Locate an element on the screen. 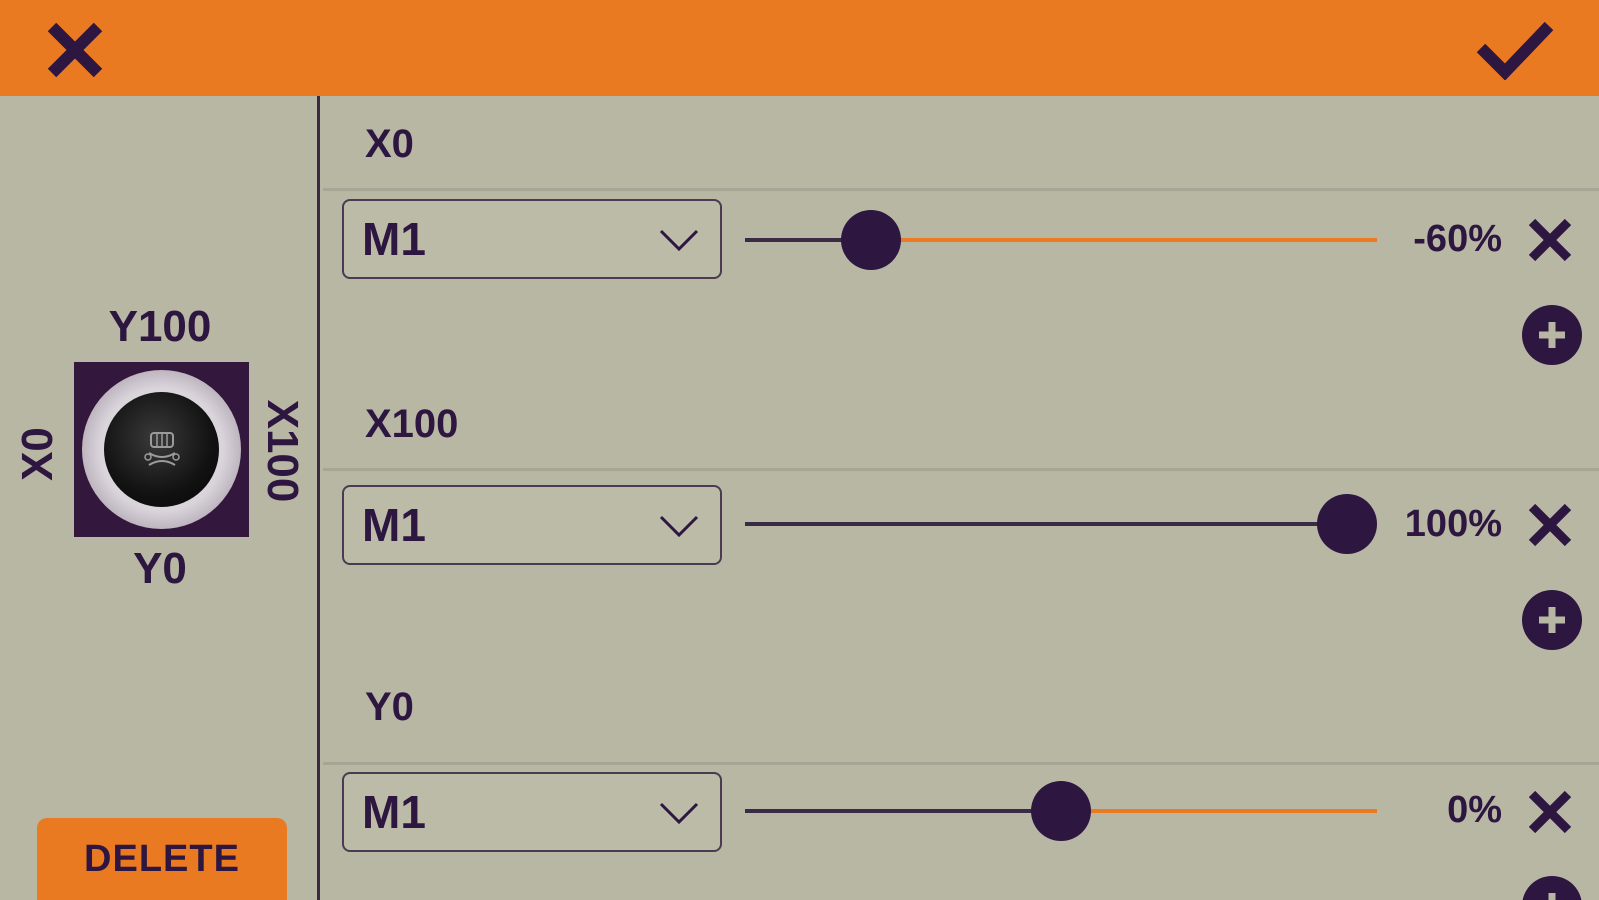  pad-bottom-label: Y0 is located at coordinates (160, 568).